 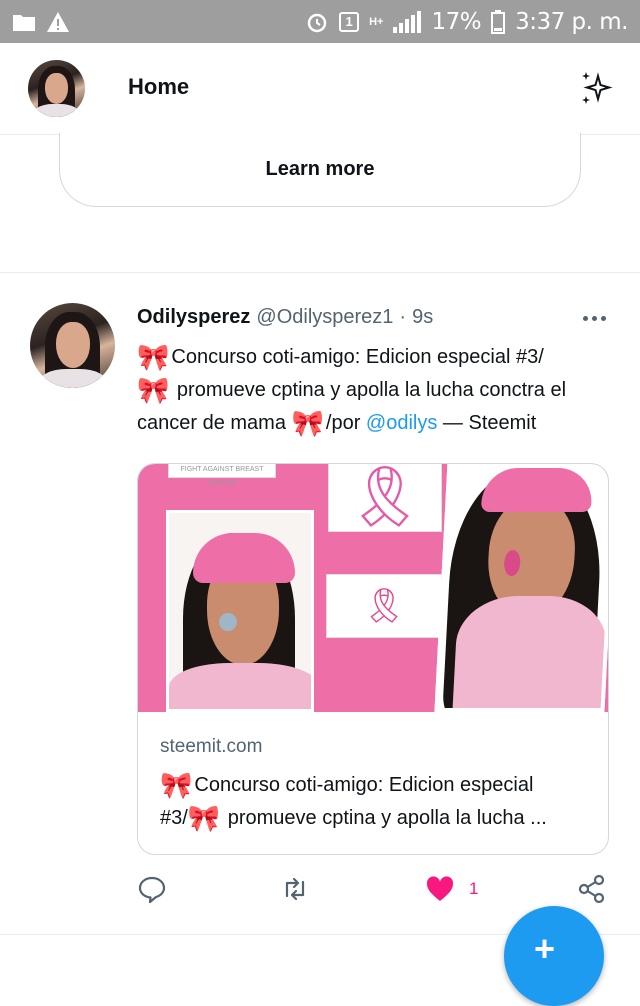 I want to click on status-right: 1 H+ 17% 3:37 p. m., so click(x=466, y=22).